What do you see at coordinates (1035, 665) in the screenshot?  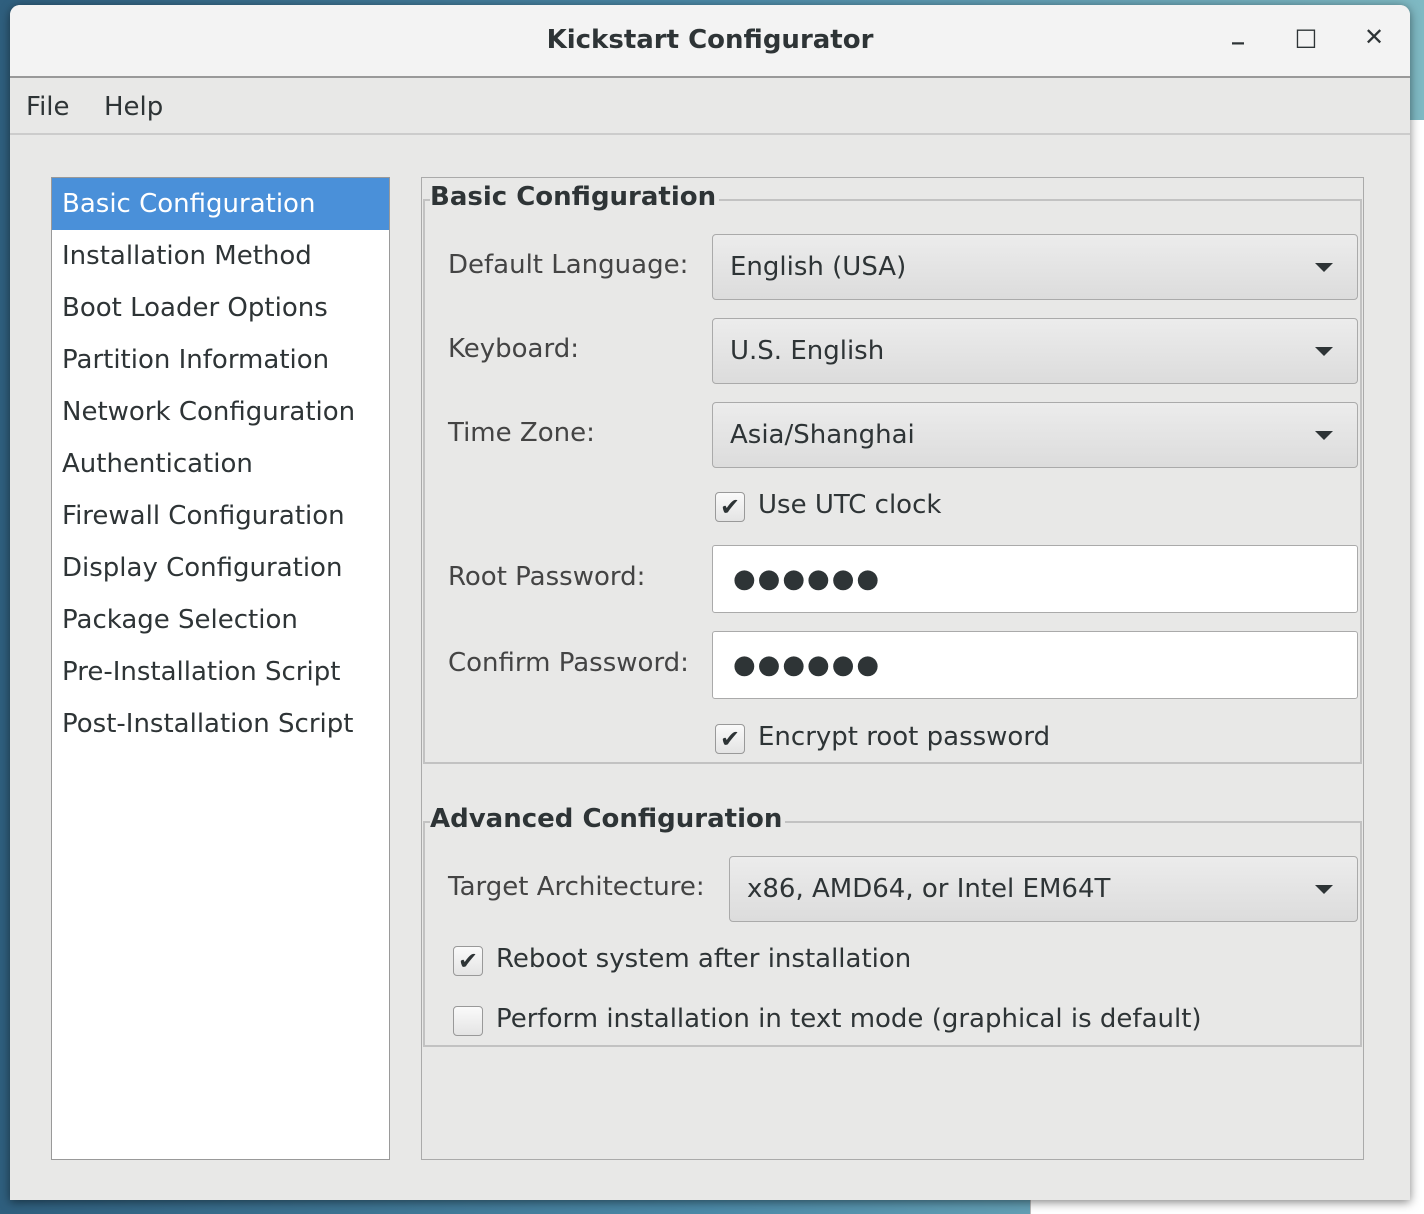 I see `confirm-password-input: ●●●●●●` at bounding box center [1035, 665].